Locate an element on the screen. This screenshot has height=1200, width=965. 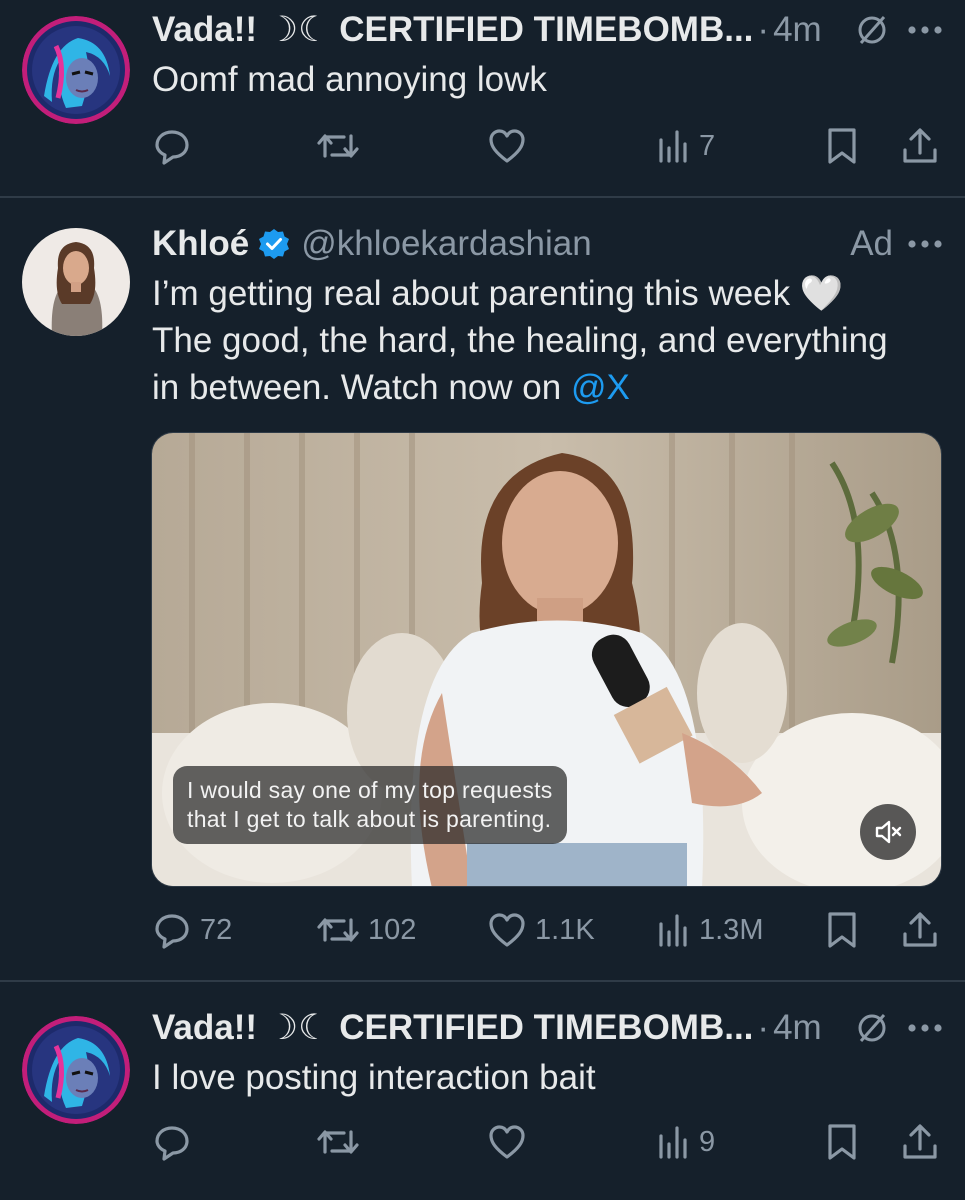
views-button: 1.3M is located at coordinates (710, 930).